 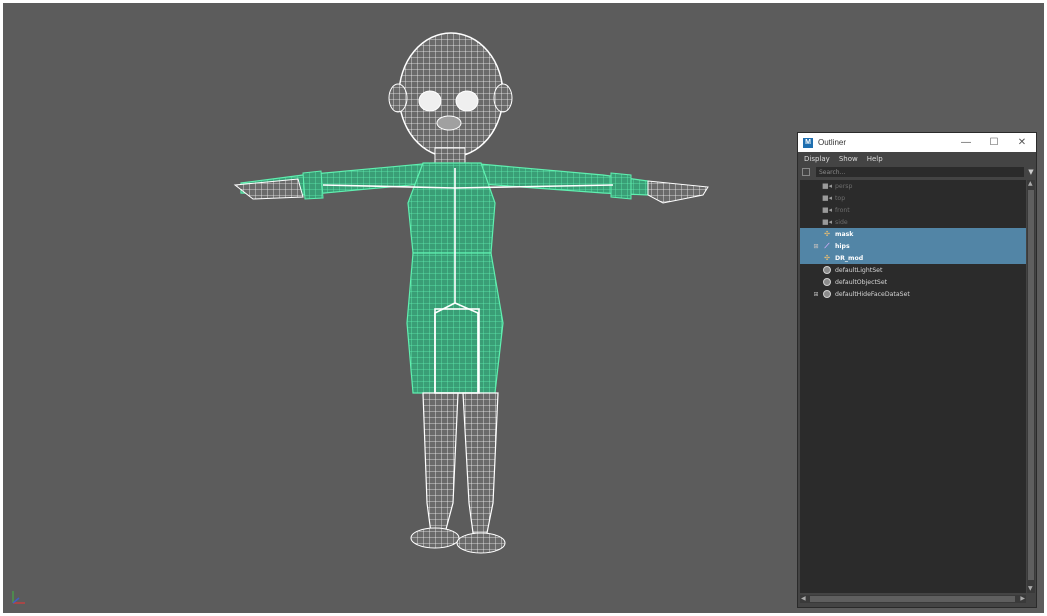 What do you see at coordinates (1031, 172) in the screenshot?
I see `chevron-down-icon: ▼` at bounding box center [1031, 172].